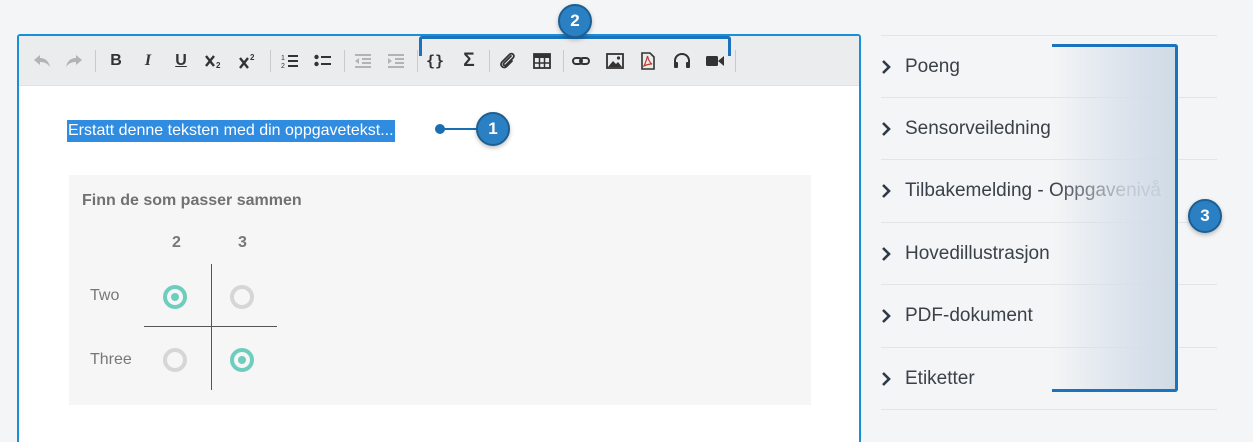 The width and height of the screenshot is (1253, 442). Describe the element at coordinates (214, 61) in the screenshot. I see `subscript-icon: 2` at that location.